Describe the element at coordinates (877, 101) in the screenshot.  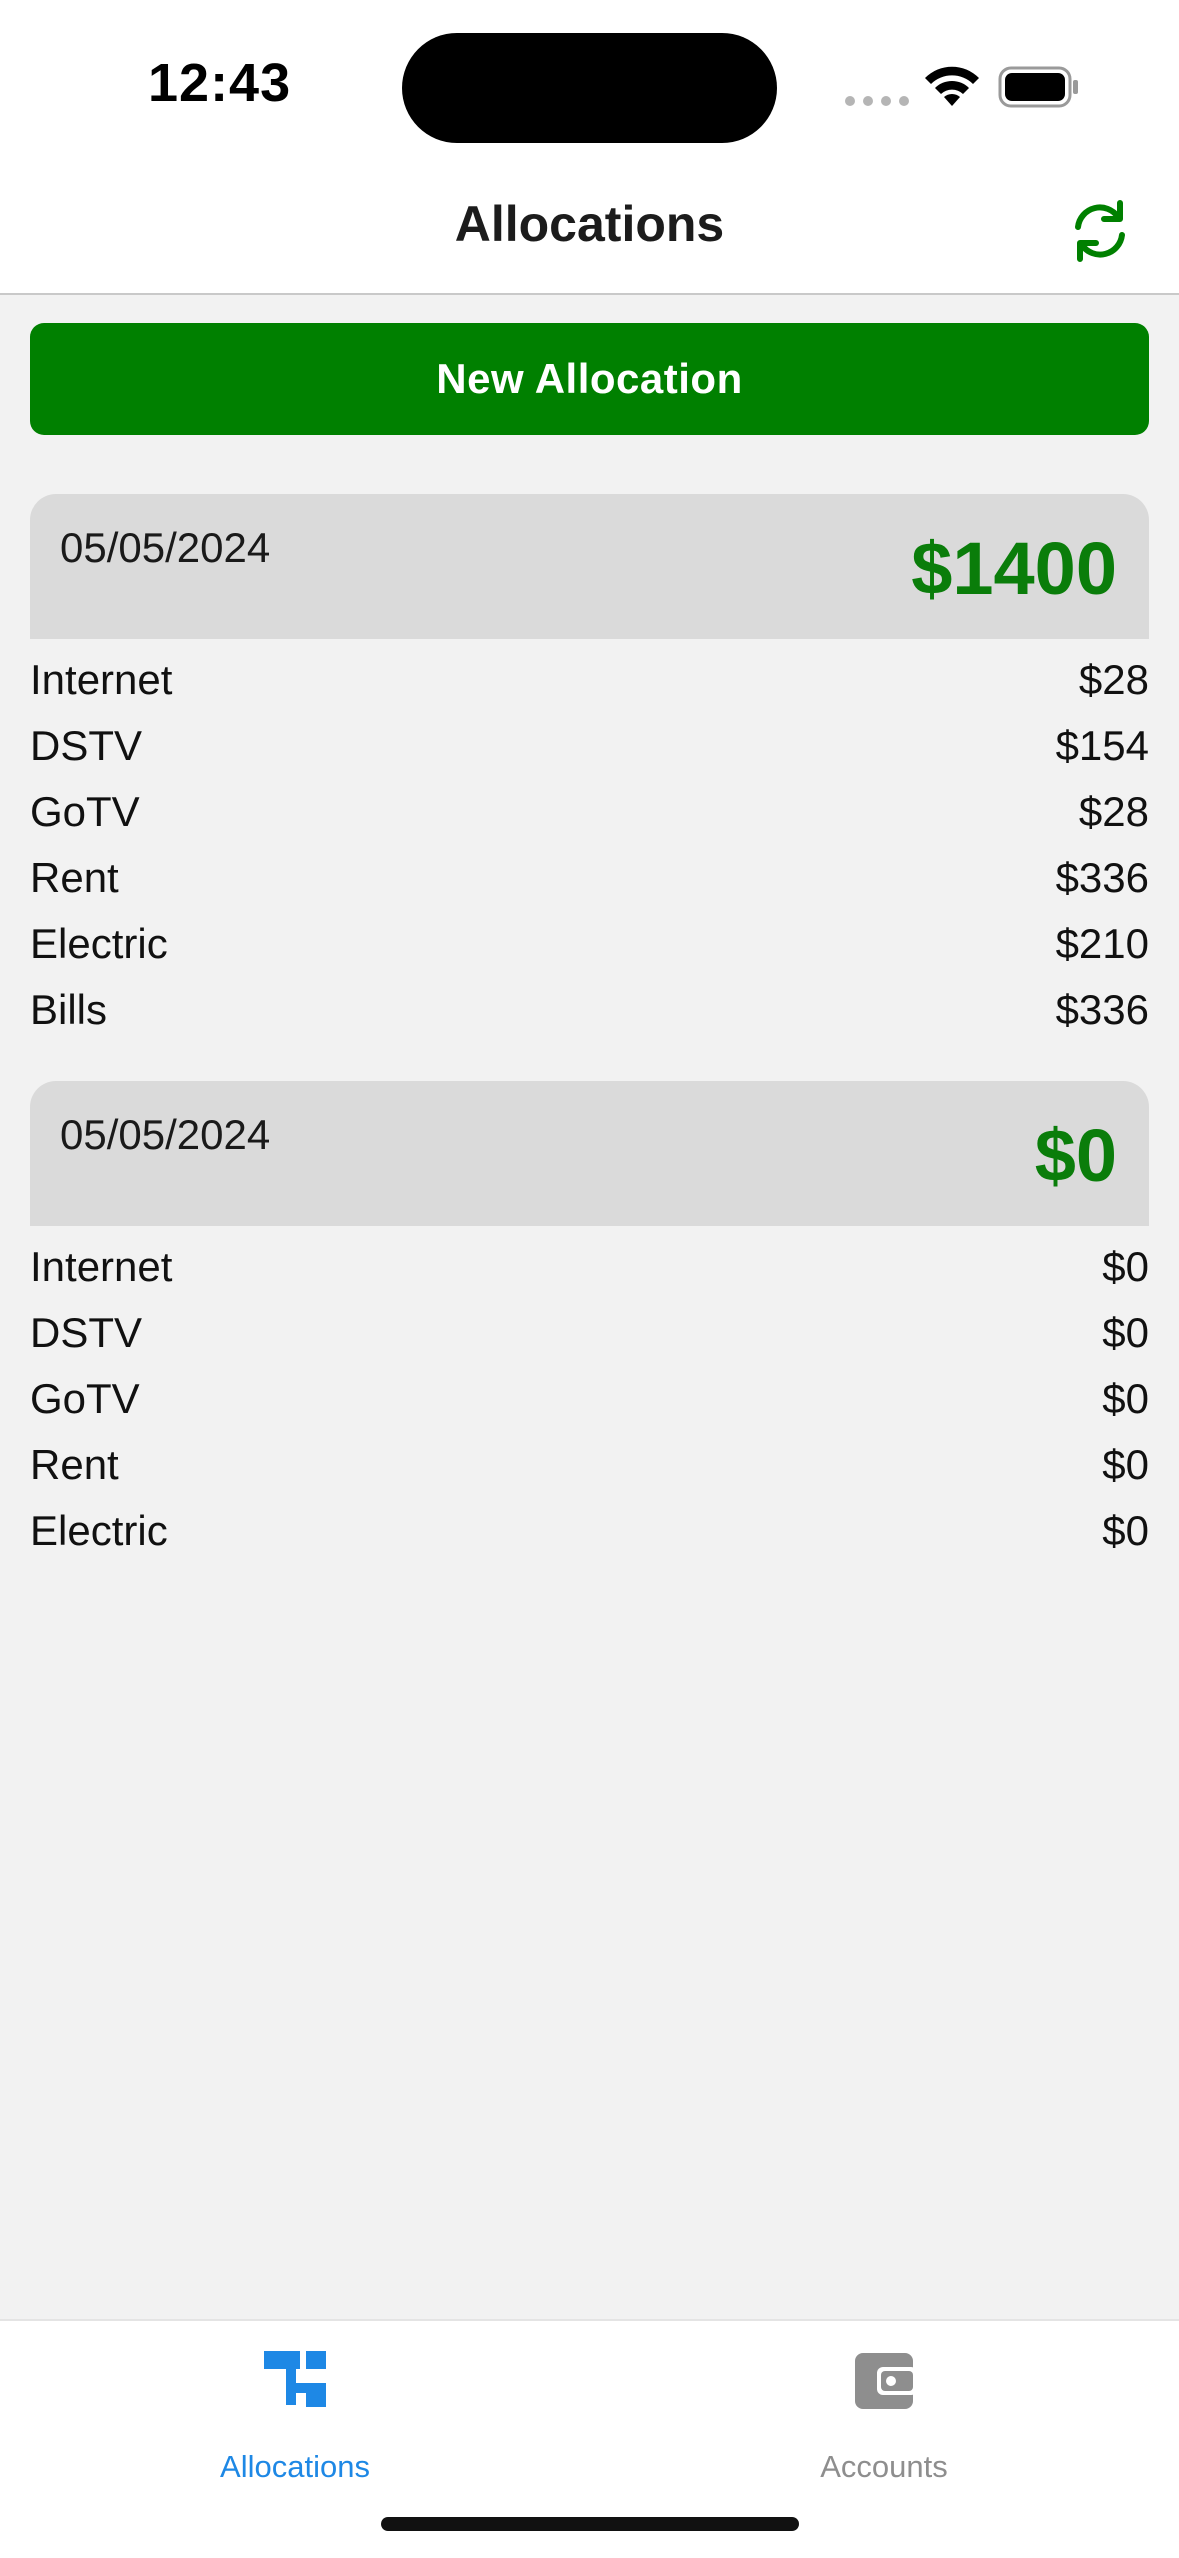
I see `cellular-signal-icon` at that location.